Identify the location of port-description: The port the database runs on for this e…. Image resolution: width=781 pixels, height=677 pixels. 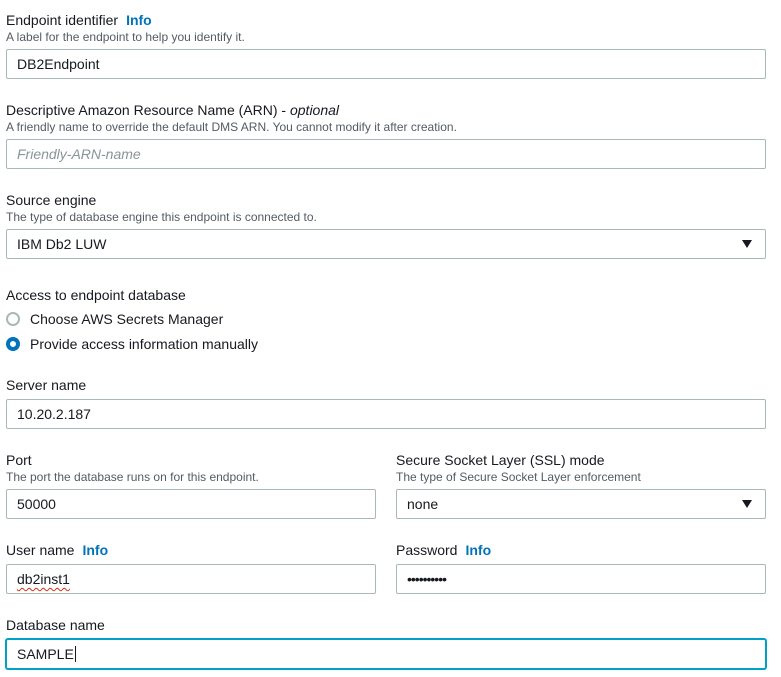
(132, 477).